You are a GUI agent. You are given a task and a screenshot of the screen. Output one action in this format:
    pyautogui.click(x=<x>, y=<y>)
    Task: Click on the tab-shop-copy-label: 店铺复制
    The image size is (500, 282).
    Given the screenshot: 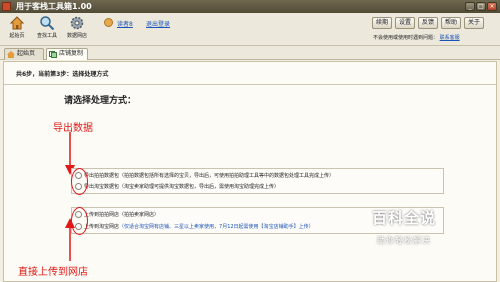 What is the action you would take?
    pyautogui.click(x=71, y=53)
    